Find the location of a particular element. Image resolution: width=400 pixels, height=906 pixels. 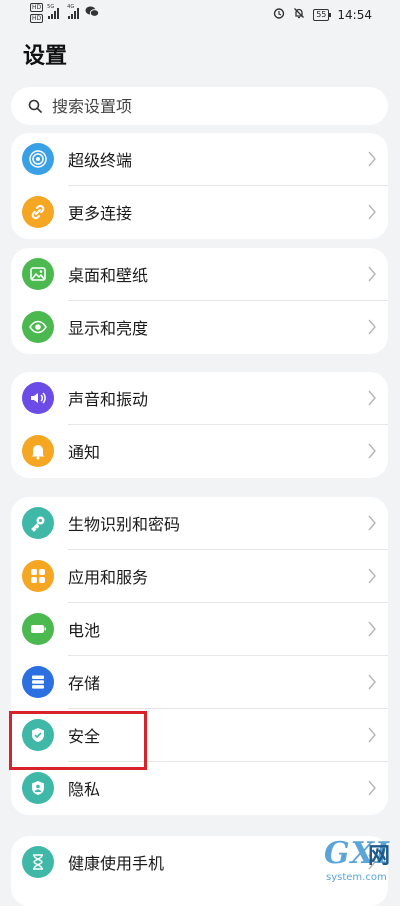

bell-icon is located at coordinates (38, 451).